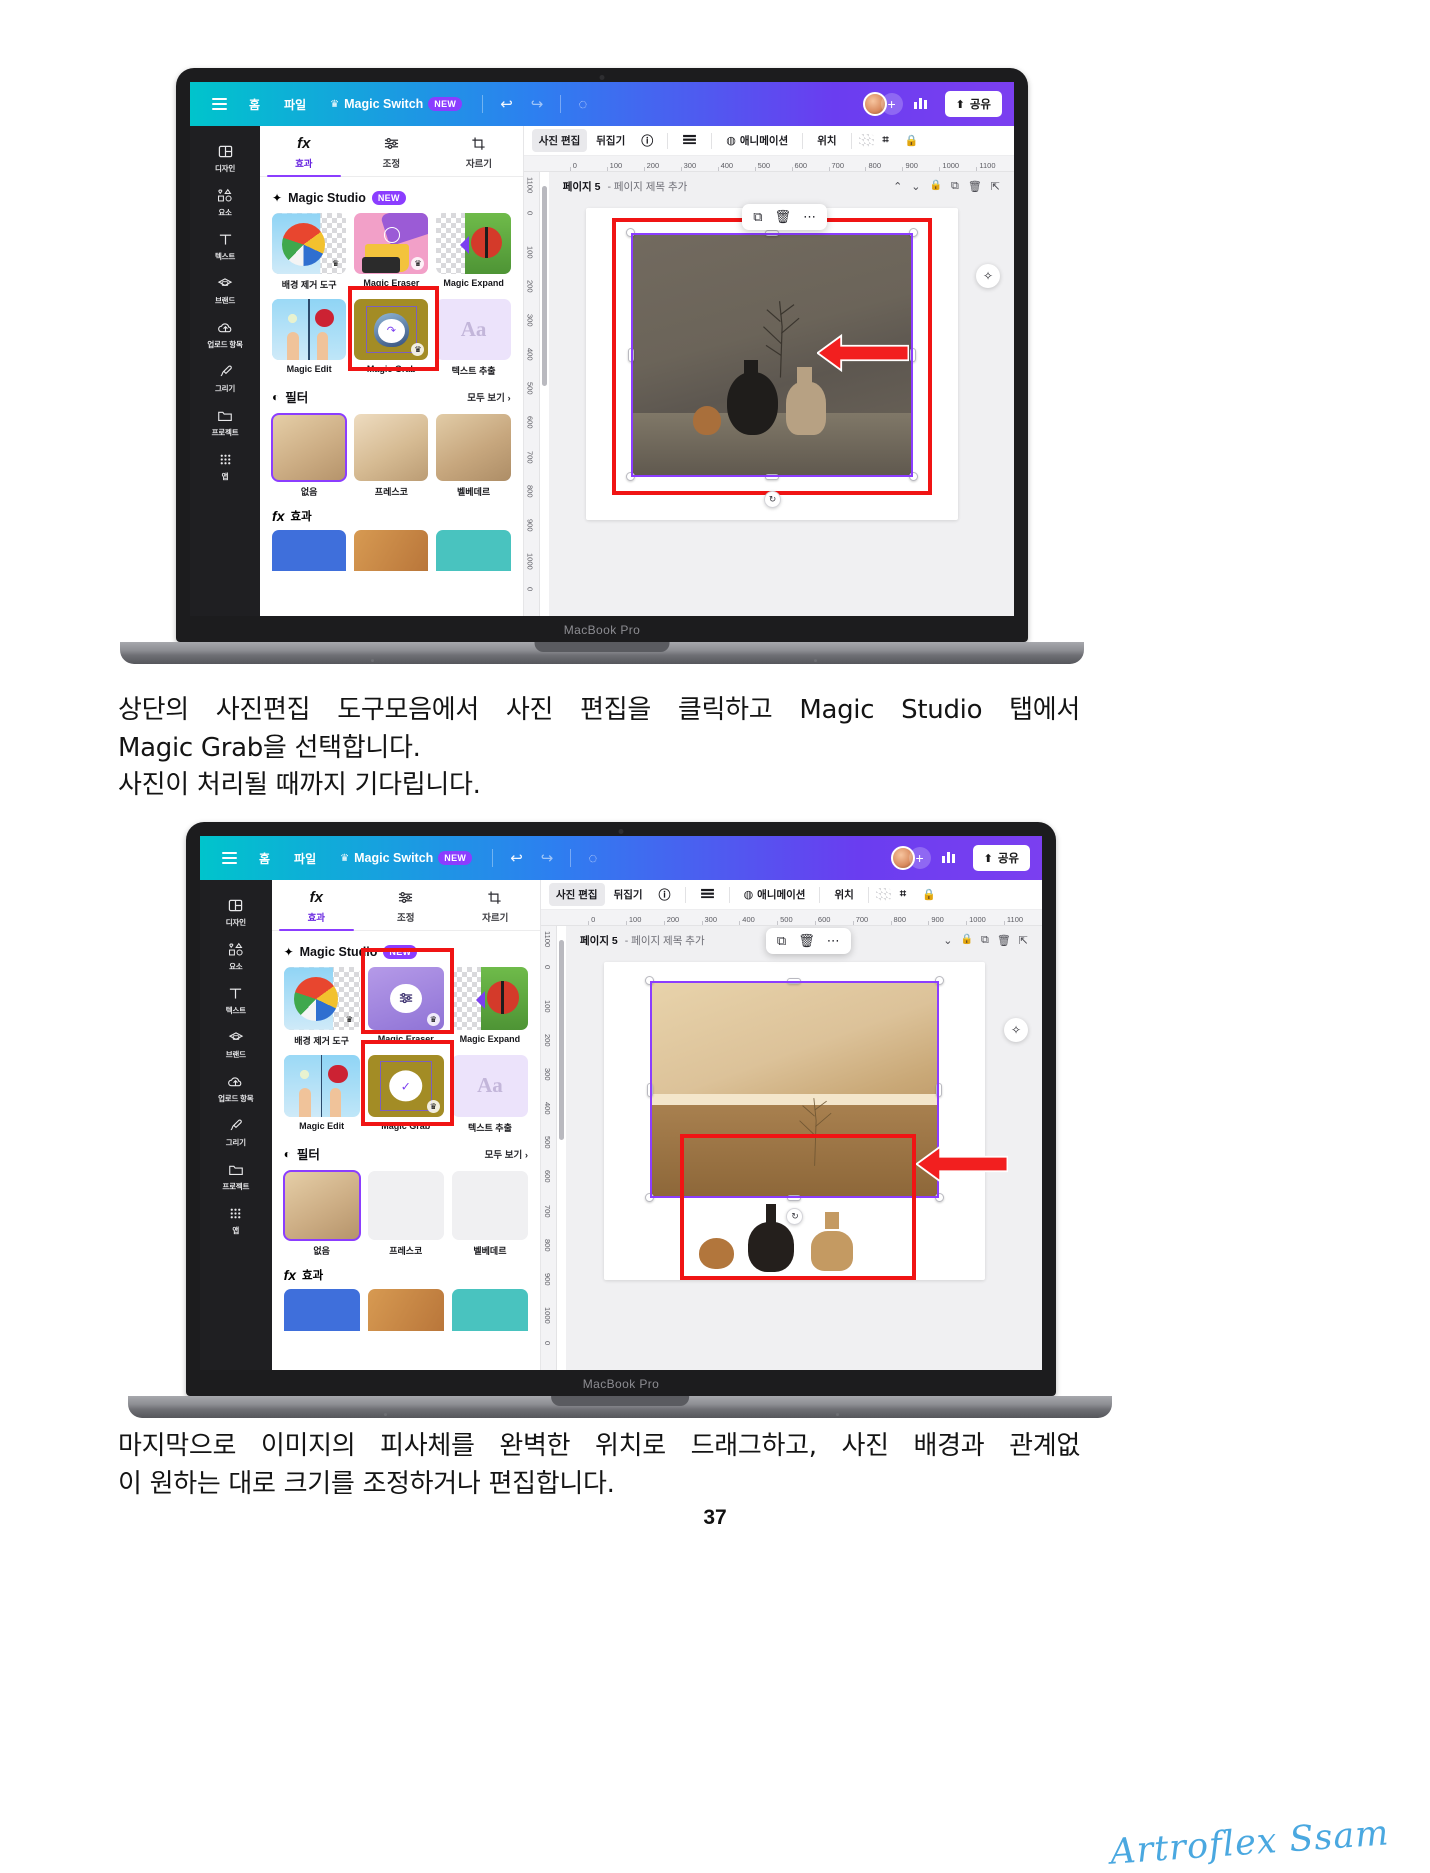 The image size is (1430, 1873). Describe the element at coordinates (544, 394) in the screenshot. I see `vertical-scrollbar` at that location.